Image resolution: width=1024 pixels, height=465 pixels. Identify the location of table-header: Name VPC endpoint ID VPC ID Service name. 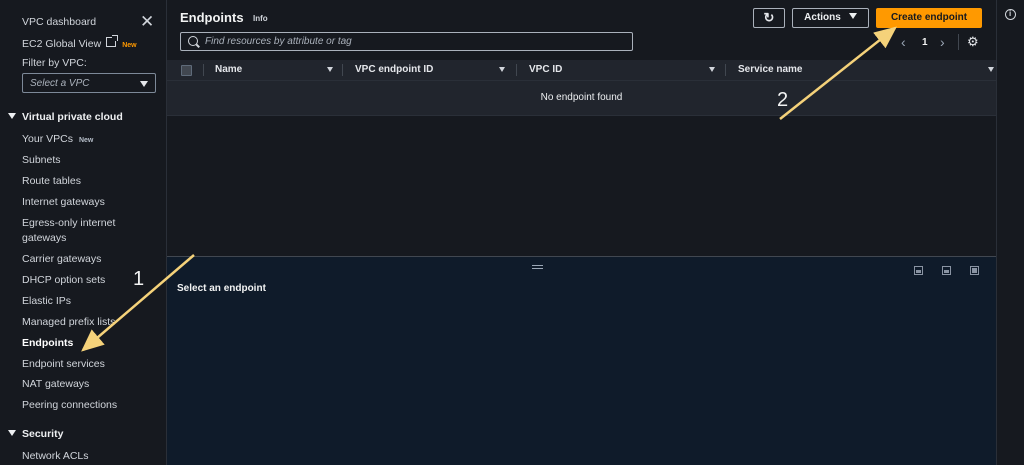
(581, 70).